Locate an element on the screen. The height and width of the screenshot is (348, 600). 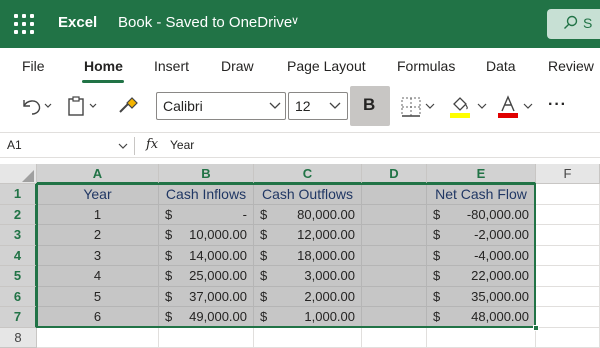
row-header-2: 2 is located at coordinates (18, 214).